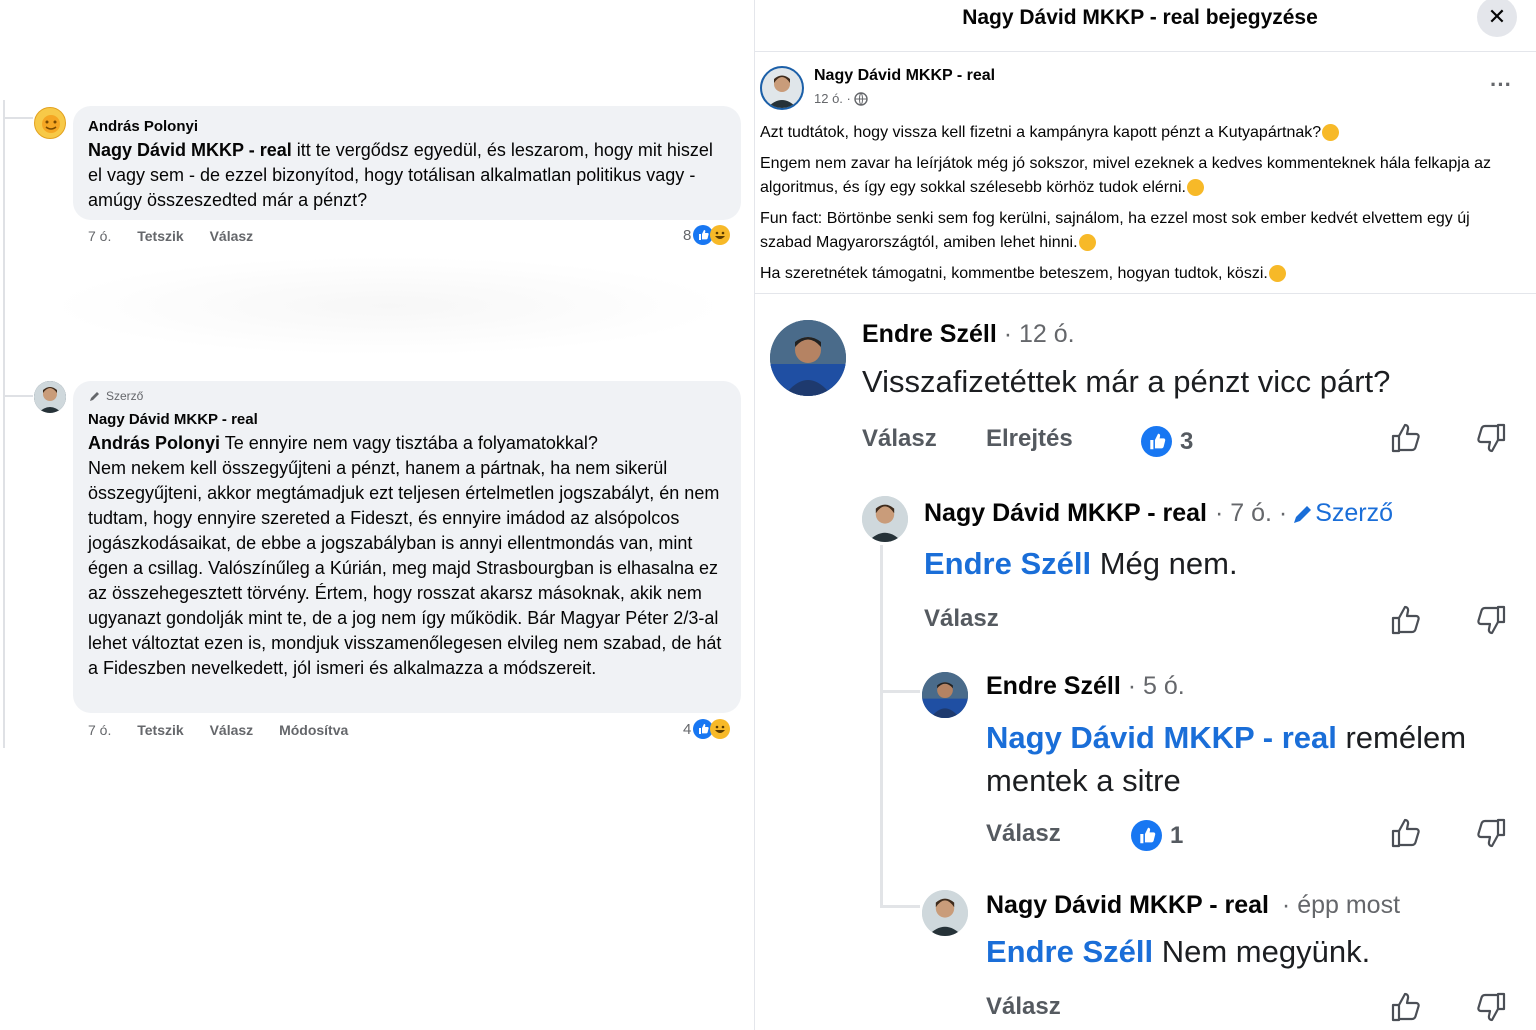 This screenshot has width=1536, height=1030. I want to click on comment-header: Nagy Dávid MKKP - real · 7 ó. · Szerző, so click(1158, 513).